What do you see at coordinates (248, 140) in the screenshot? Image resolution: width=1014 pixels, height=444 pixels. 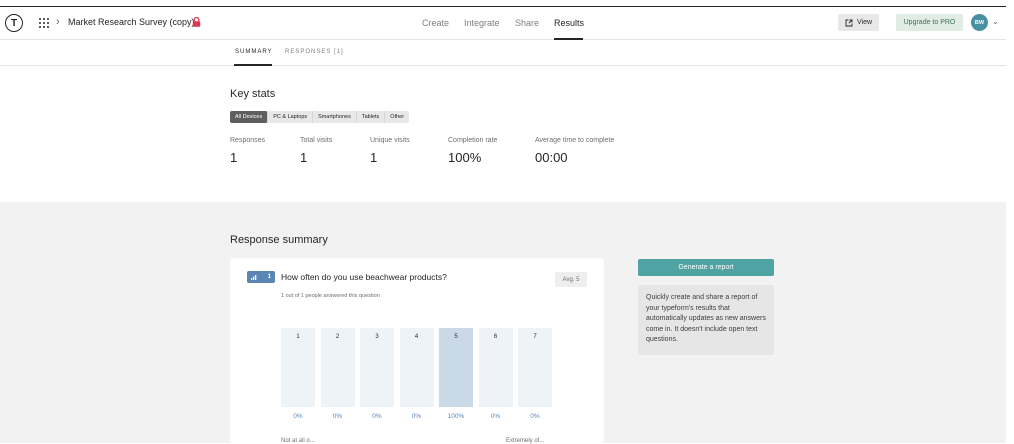 I see `stat-label: Responses` at bounding box center [248, 140].